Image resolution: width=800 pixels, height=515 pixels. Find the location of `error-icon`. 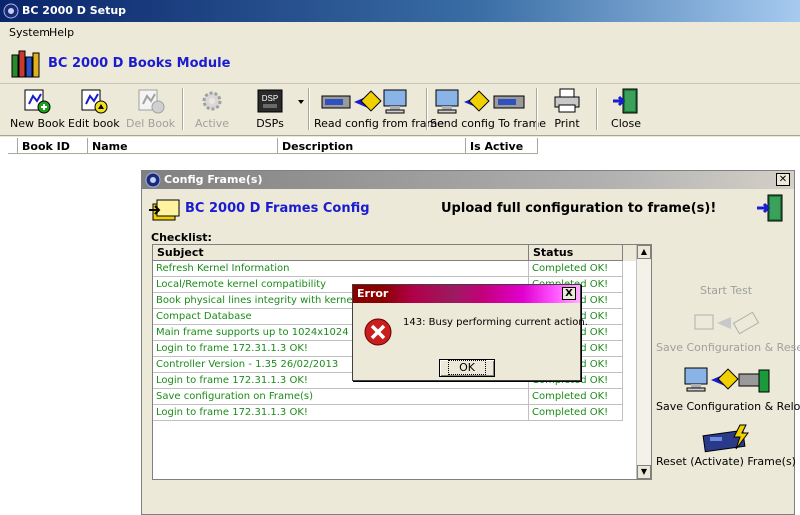

error-icon is located at coordinates (378, 332).